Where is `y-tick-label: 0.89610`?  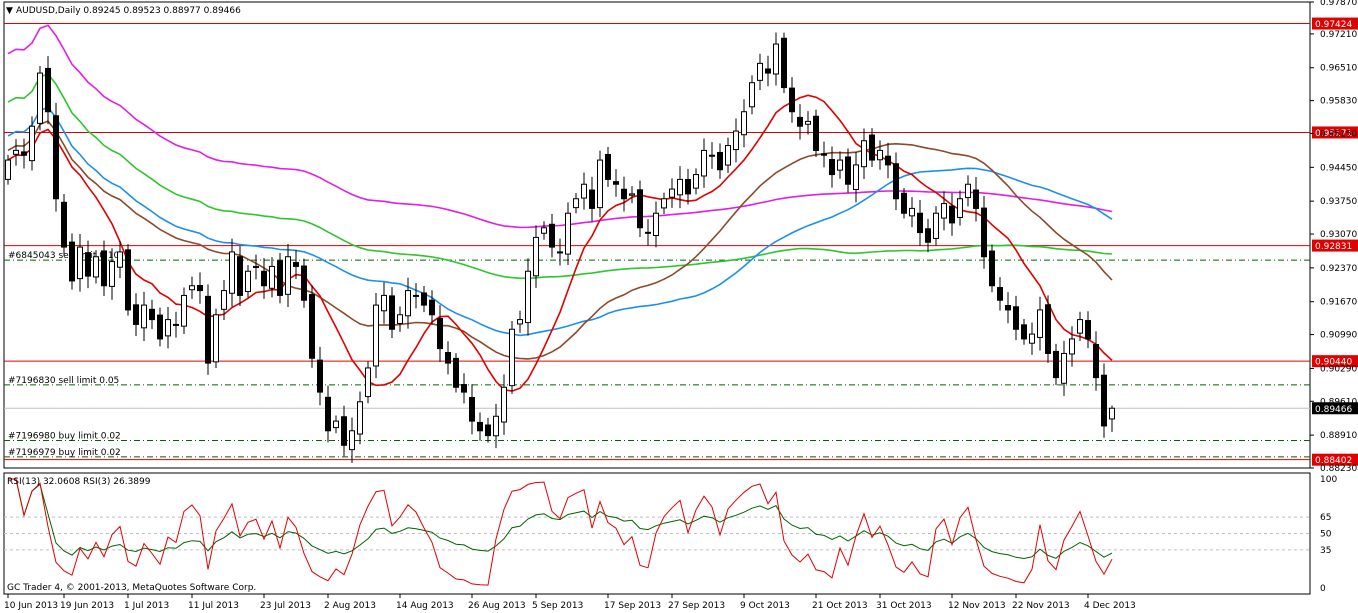 y-tick-label: 0.89610 is located at coordinates (1338, 402).